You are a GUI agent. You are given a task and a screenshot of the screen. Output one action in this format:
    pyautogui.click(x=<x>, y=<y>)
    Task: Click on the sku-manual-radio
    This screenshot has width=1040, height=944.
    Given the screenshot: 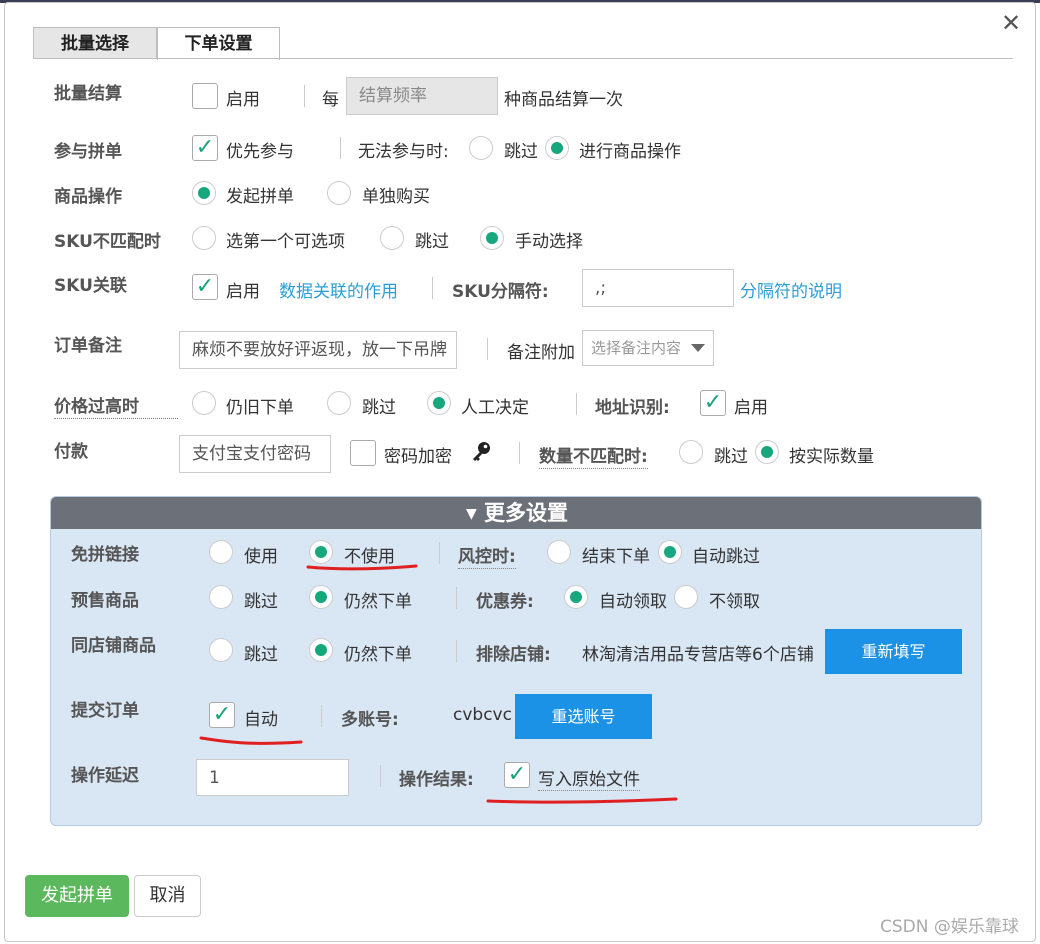 What is the action you would take?
    pyautogui.click(x=492, y=238)
    